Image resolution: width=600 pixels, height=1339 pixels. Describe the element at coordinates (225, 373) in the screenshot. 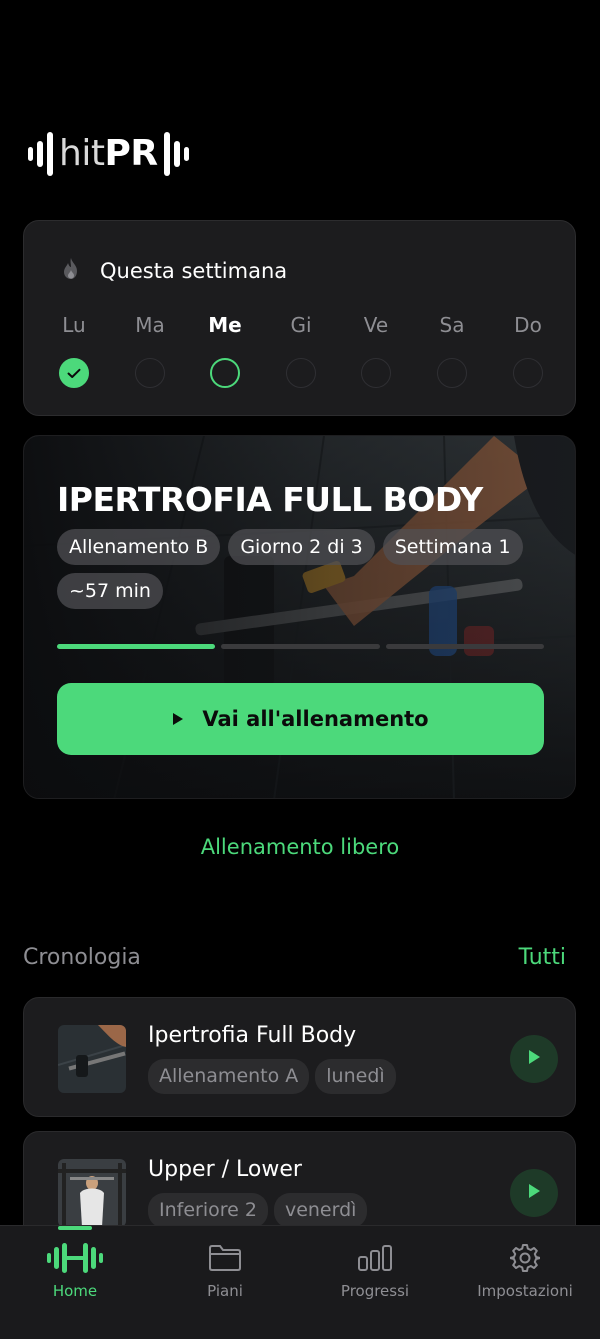

I see `day-today-indicator` at that location.